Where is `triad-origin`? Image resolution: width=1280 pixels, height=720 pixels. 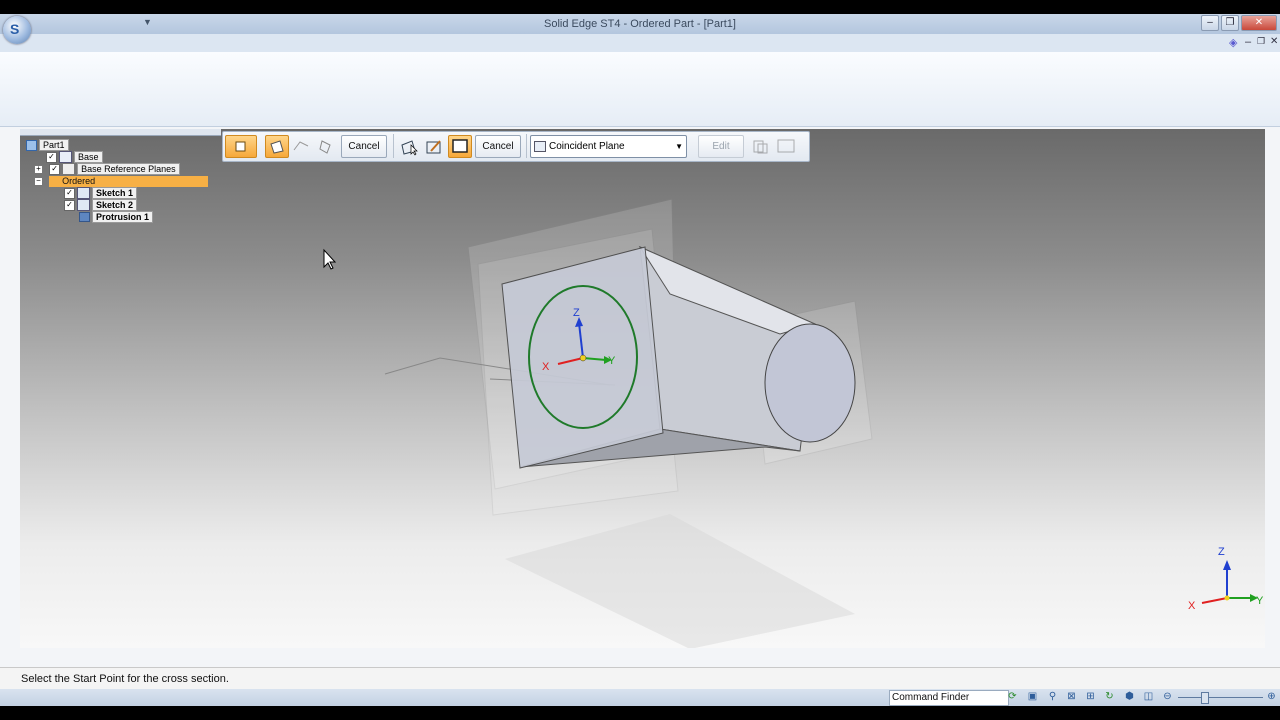 triad-origin is located at coordinates (583, 358).